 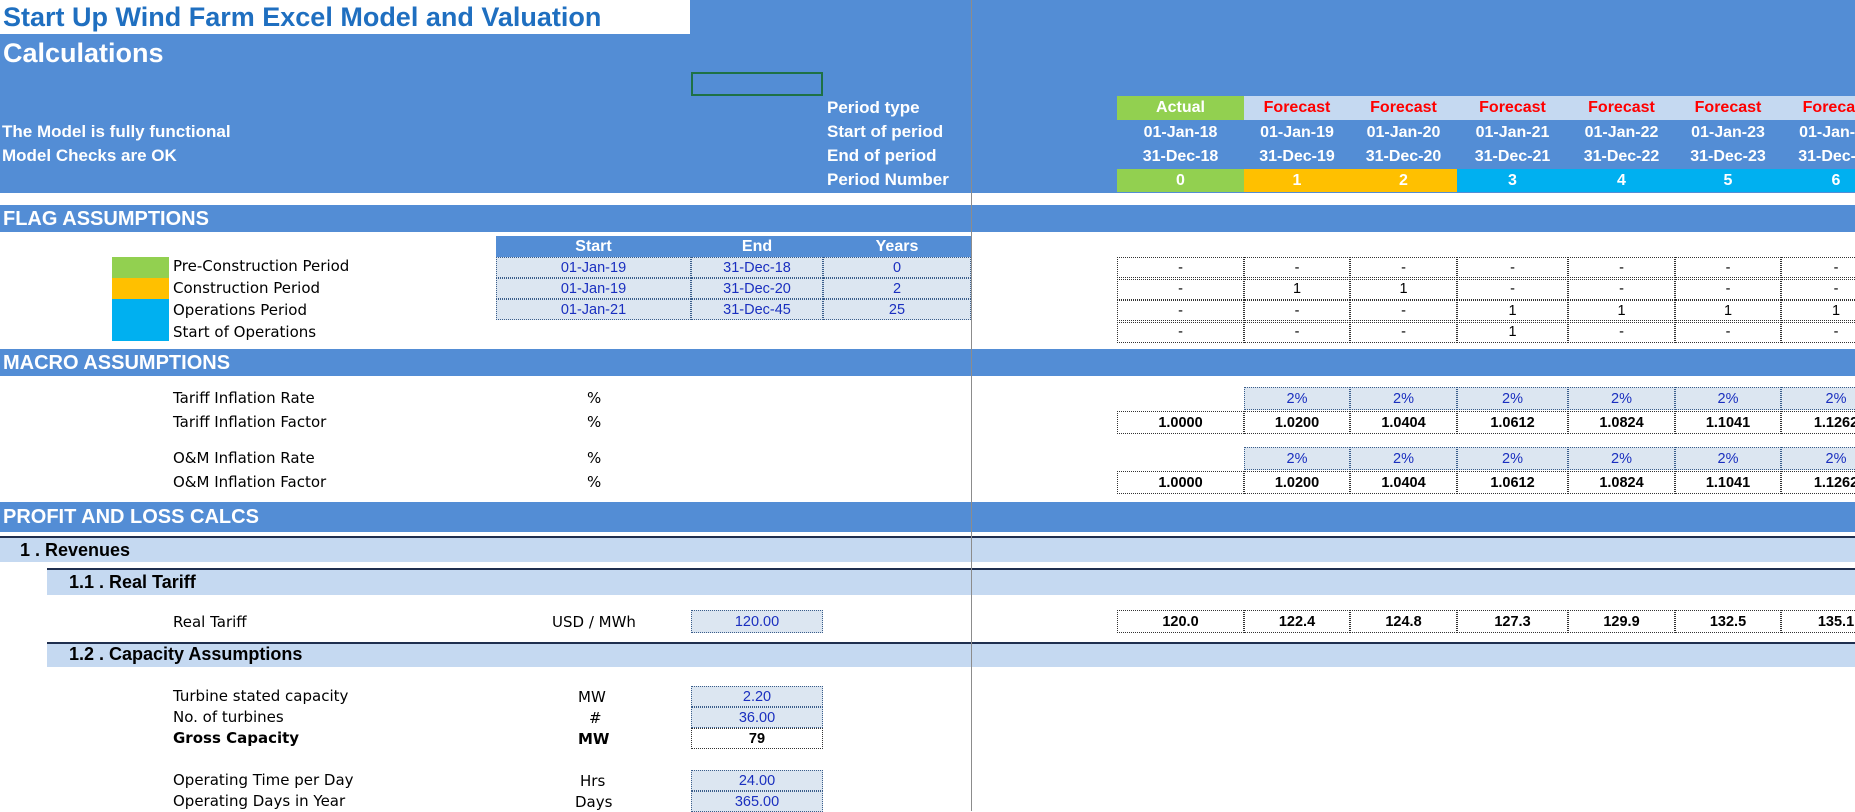 I want to click on om-factor-cell: 1.0612, so click(x=1512, y=482).